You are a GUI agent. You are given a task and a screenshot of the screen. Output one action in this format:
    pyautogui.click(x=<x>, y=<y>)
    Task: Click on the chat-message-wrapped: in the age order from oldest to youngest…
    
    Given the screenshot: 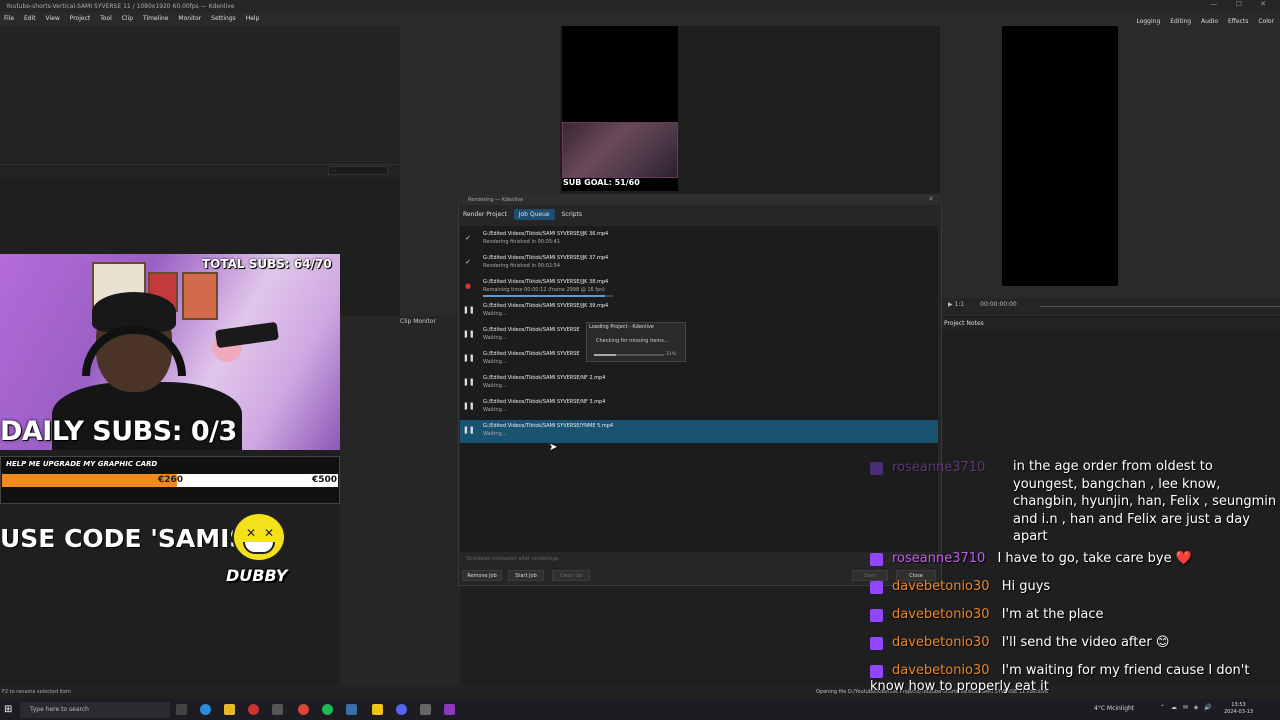 What is the action you would take?
    pyautogui.click(x=1145, y=501)
    